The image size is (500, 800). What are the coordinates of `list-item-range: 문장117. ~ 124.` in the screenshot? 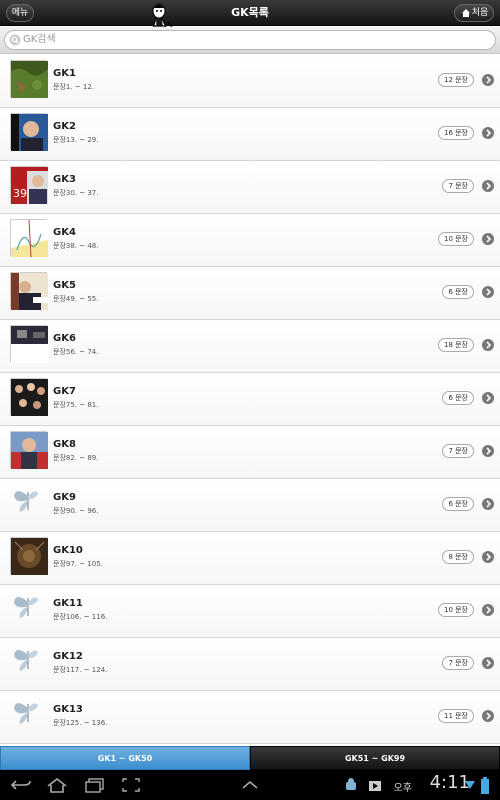 It's located at (80, 670).